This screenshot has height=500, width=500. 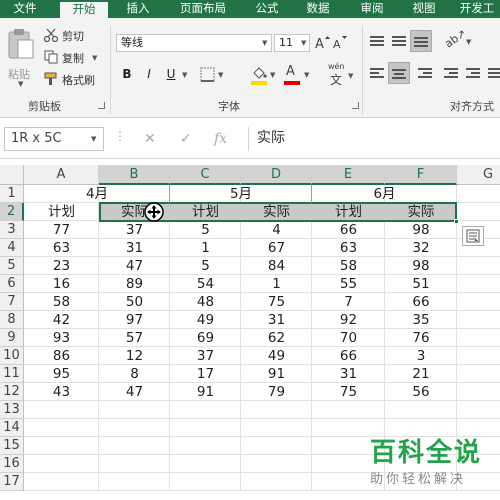 I want to click on data-cell: 23, so click(x=61, y=266).